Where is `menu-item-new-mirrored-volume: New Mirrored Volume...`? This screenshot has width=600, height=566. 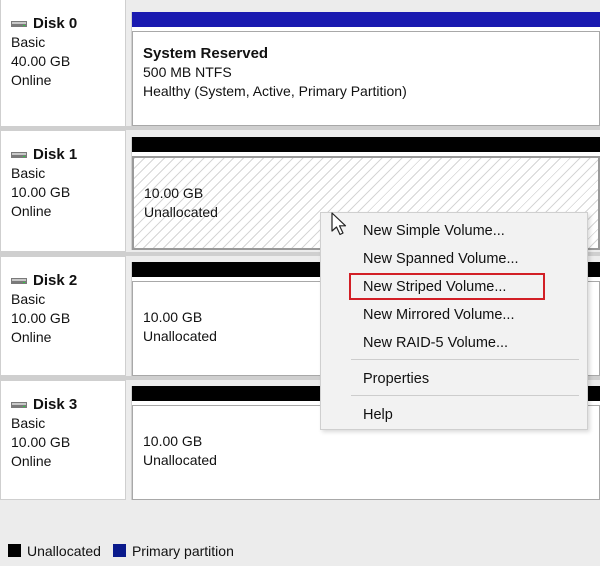
menu-item-new-mirrored-volume: New Mirrored Volume... is located at coordinates (439, 315).